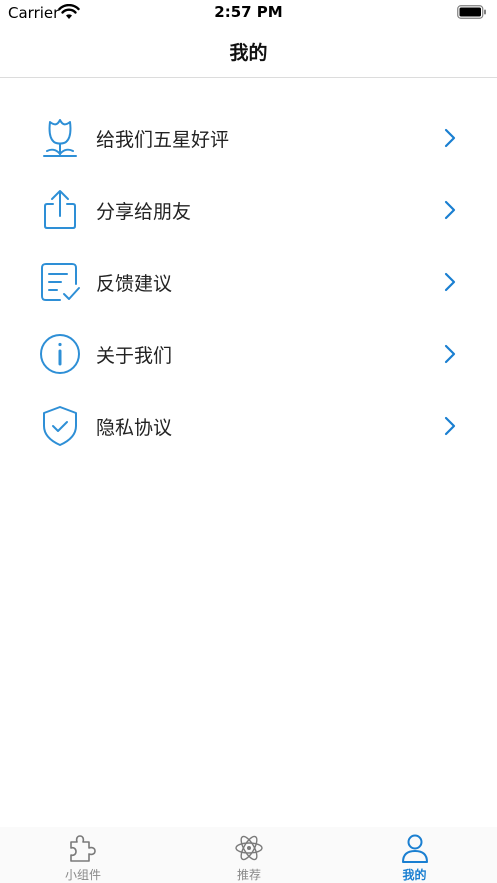 The image size is (497, 883). What do you see at coordinates (60, 138) in the screenshot?
I see `tulip-icon` at bounding box center [60, 138].